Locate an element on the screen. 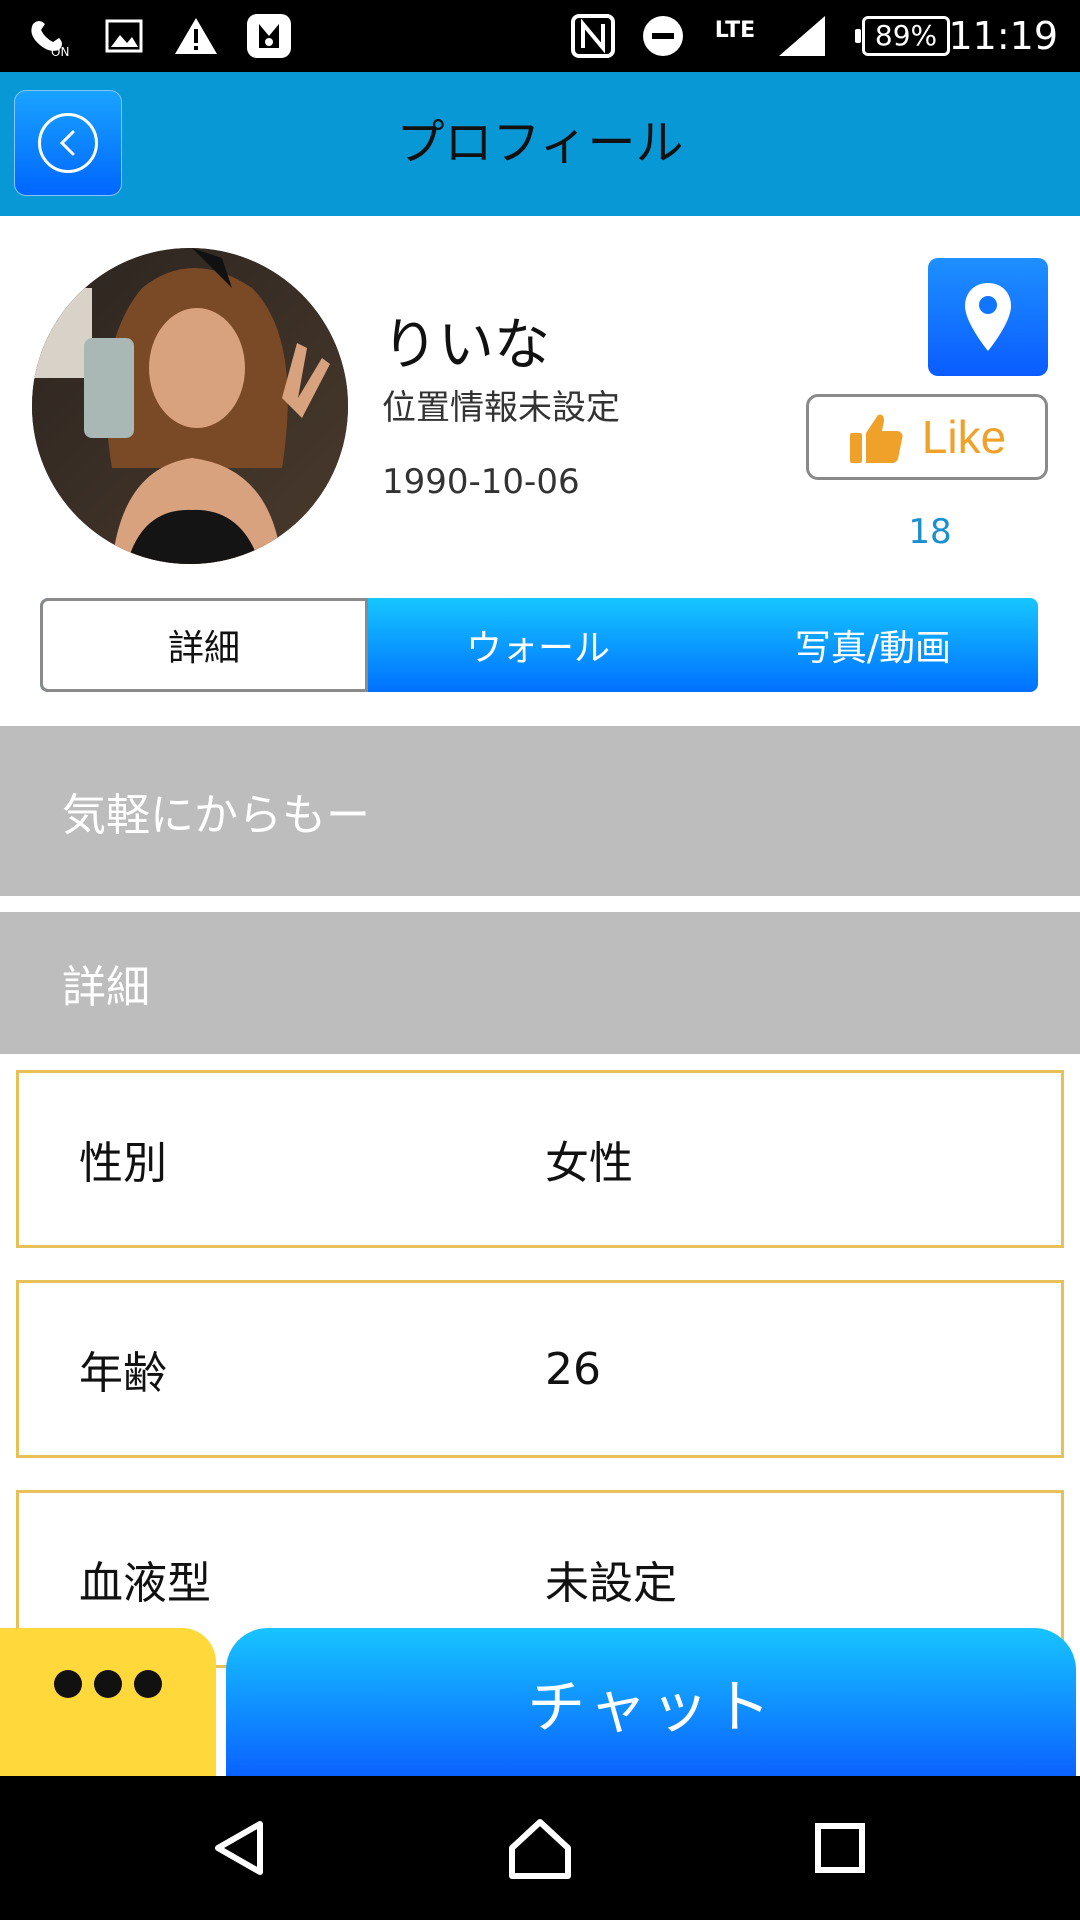 The width and height of the screenshot is (1080, 1920). tab-photos-videos: 写真/動画 is located at coordinates (873, 645).